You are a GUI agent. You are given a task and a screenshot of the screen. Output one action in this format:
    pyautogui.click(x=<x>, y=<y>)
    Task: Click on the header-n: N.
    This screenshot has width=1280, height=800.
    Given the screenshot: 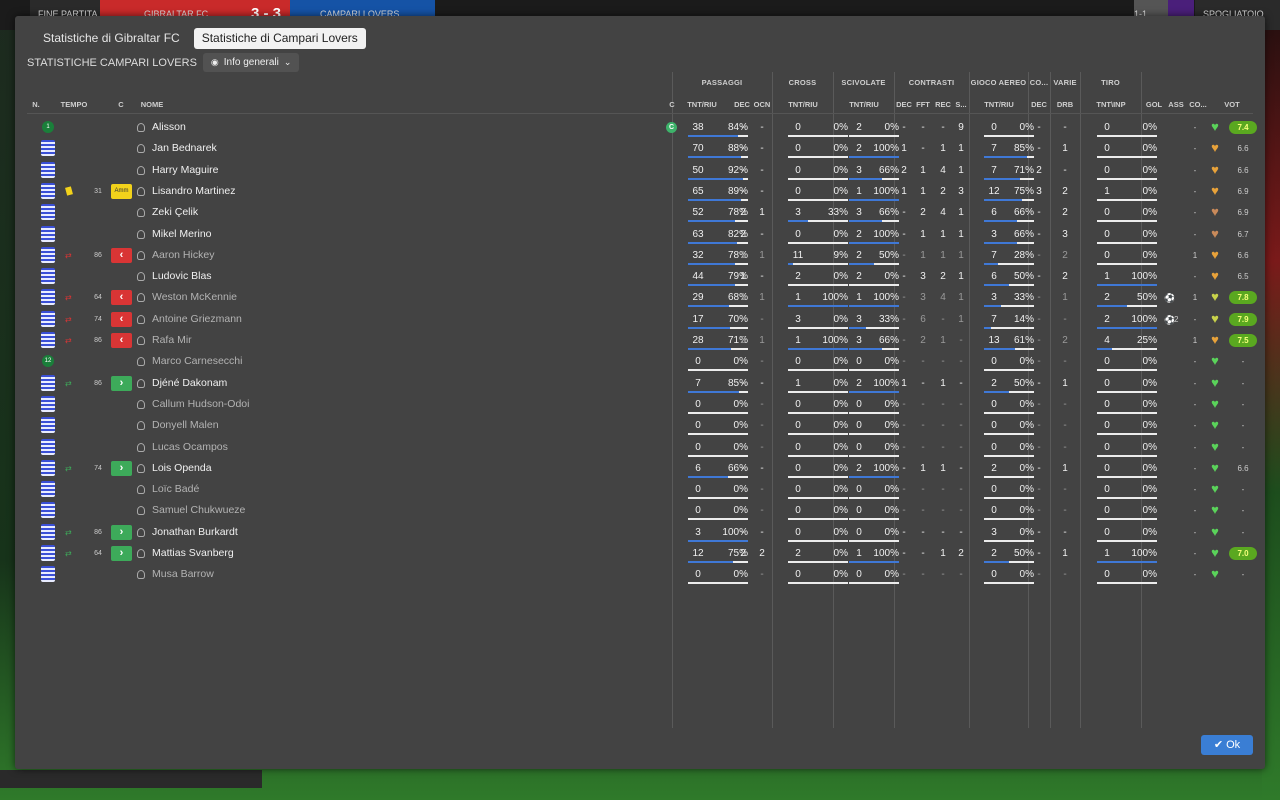 What is the action you would take?
    pyautogui.click(x=36, y=104)
    